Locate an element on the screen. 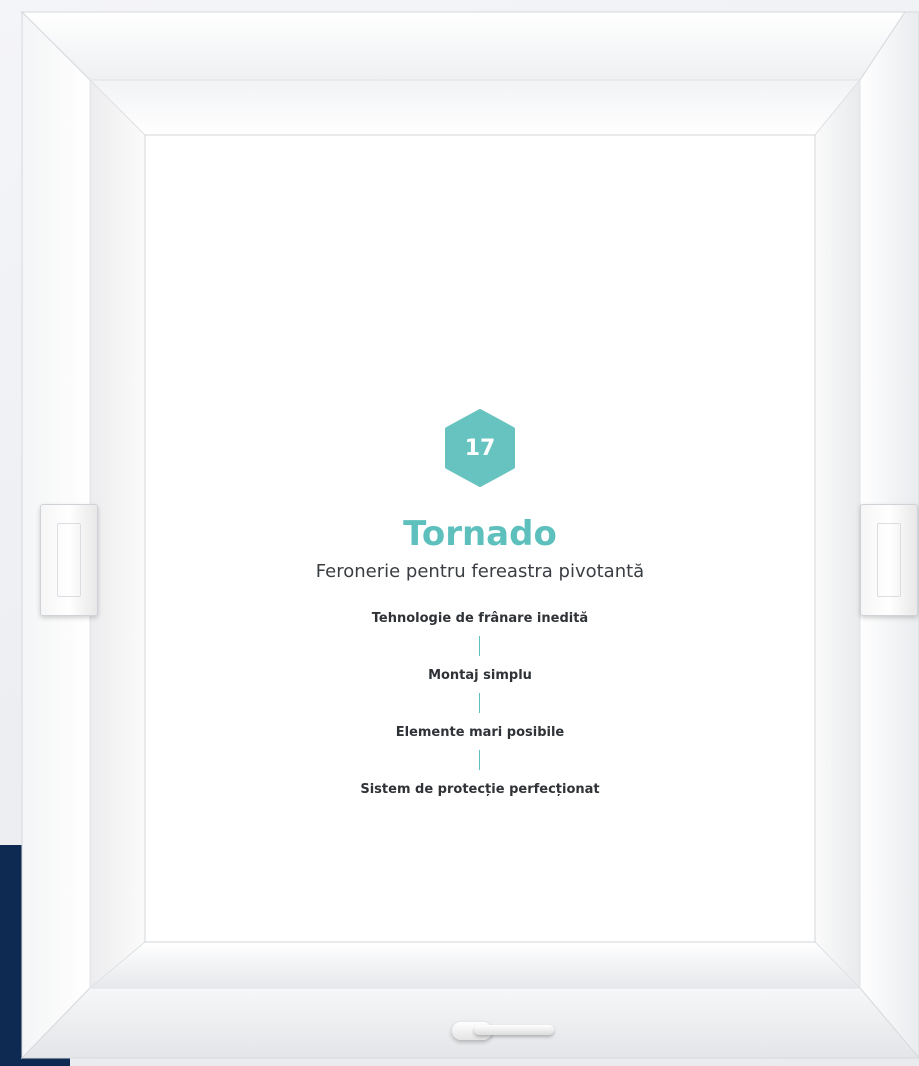 The width and height of the screenshot is (919, 1066). feature-item: Montaj simplu is located at coordinates (480, 675).